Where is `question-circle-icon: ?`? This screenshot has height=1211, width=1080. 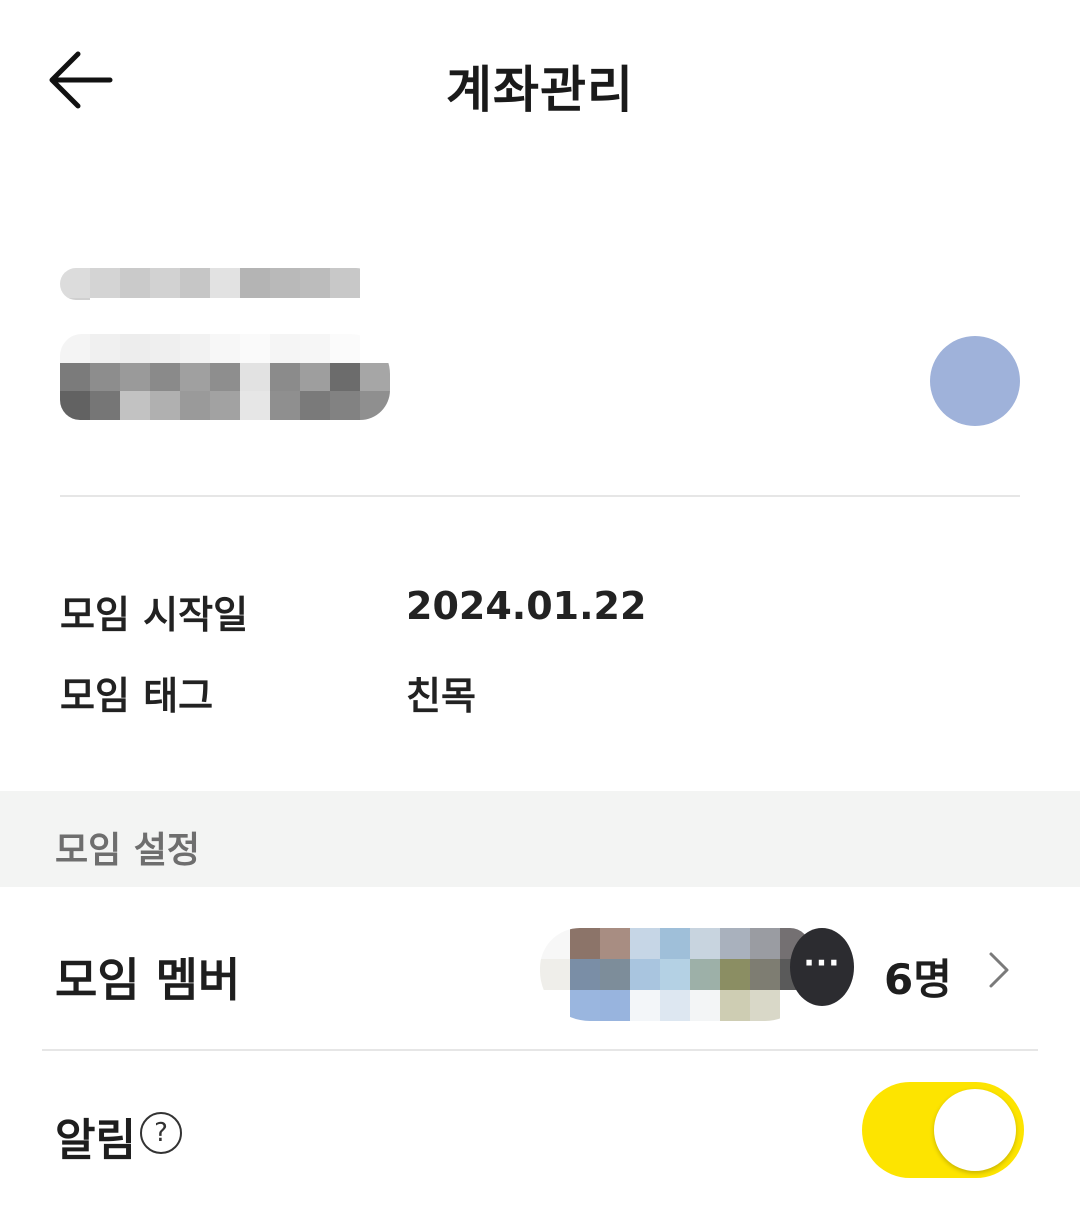 question-circle-icon: ? is located at coordinates (161, 1133).